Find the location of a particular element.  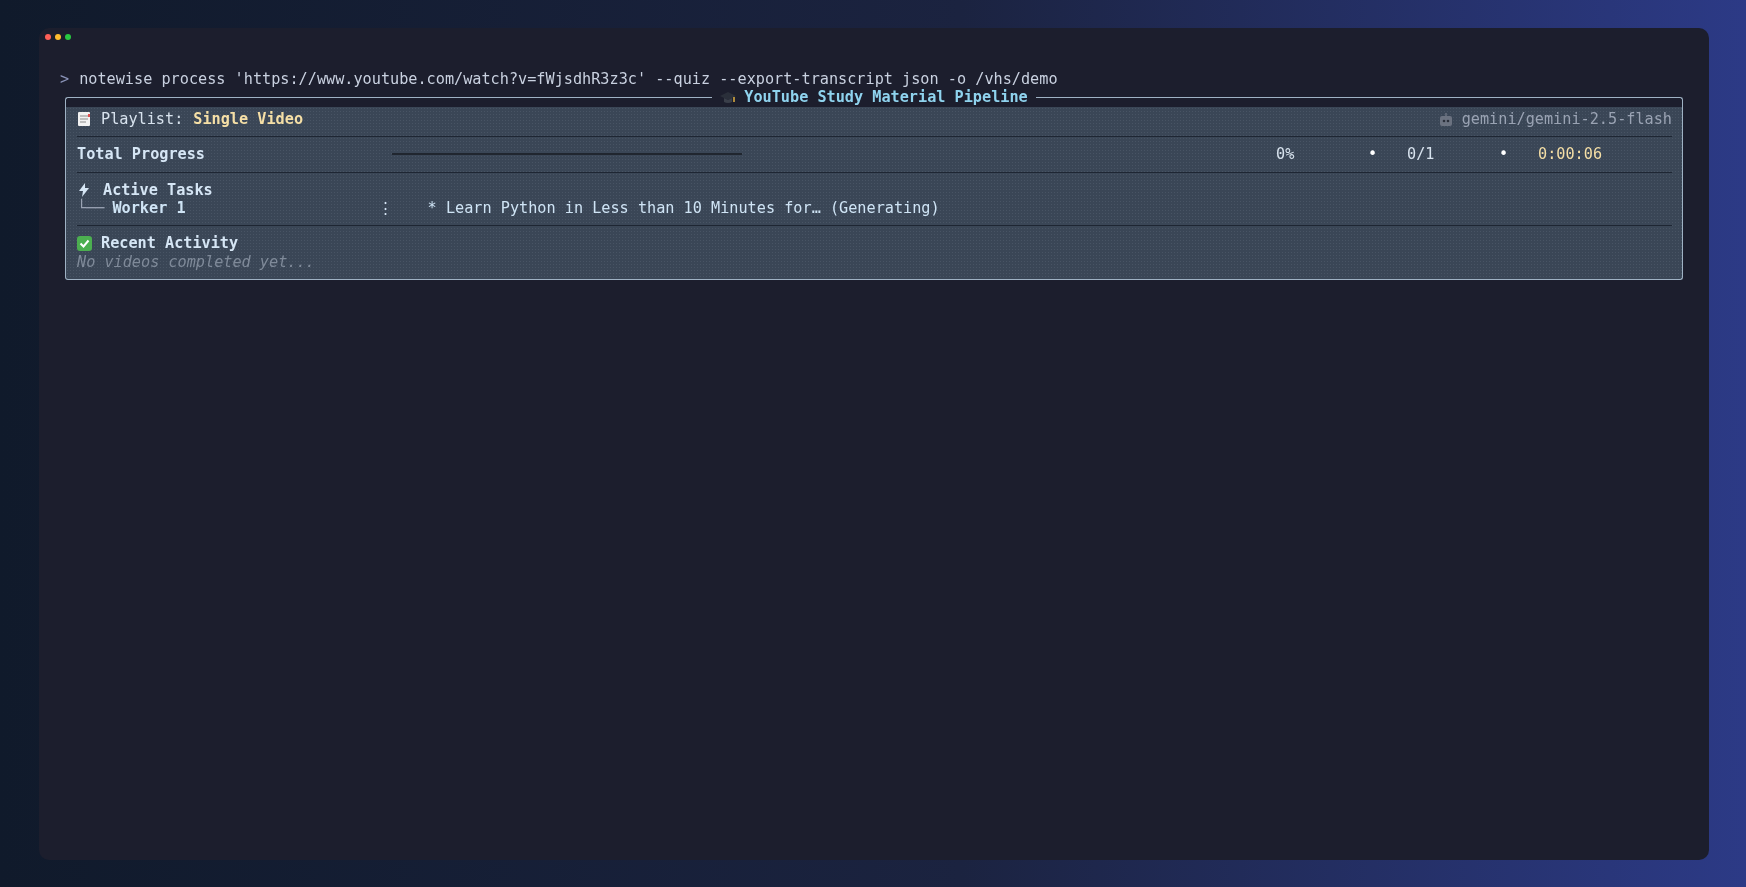

maximize-button is located at coordinates (68, 37).